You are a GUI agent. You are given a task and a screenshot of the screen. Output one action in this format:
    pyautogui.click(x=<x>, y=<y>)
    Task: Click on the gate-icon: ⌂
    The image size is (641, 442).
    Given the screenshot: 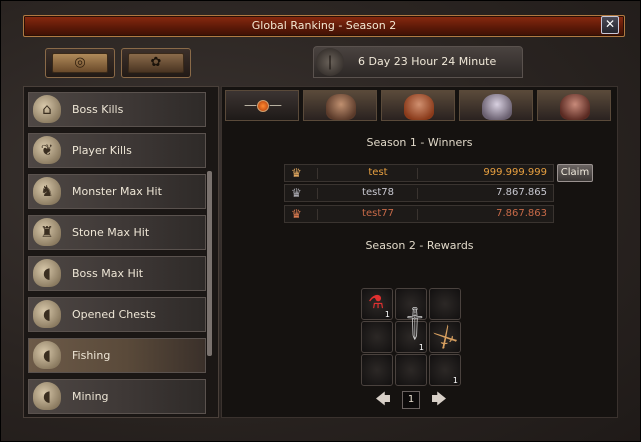 What is the action you would take?
    pyautogui.click(x=47, y=109)
    